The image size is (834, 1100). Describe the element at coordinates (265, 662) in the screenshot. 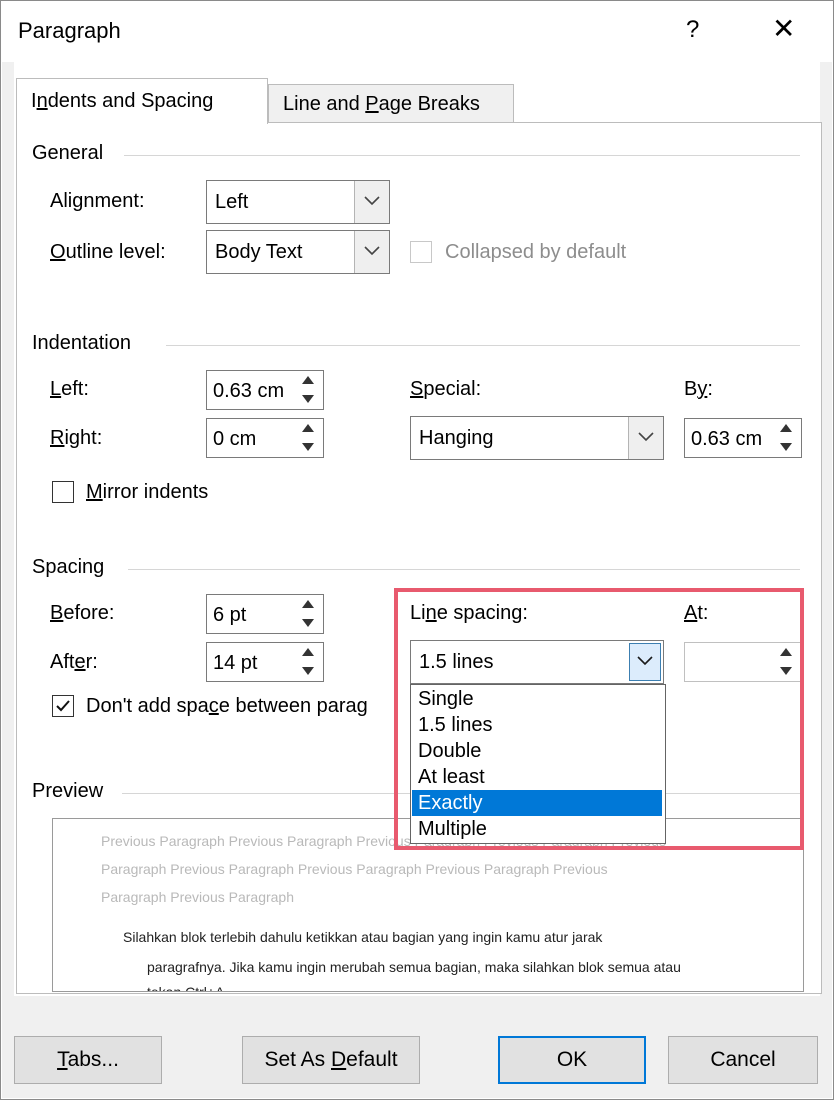

I see `spacing-after-spinner: 14 pt` at that location.